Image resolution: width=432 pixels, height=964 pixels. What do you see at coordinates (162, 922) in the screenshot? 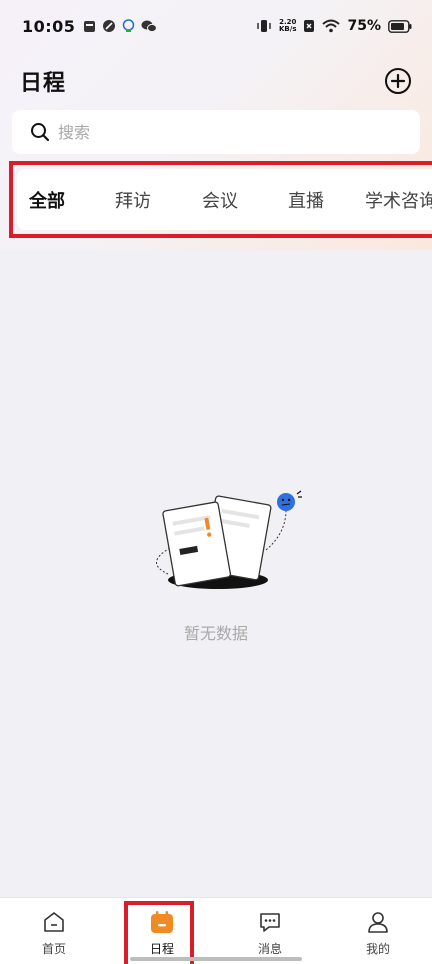
I see `calendar-icon` at bounding box center [162, 922].